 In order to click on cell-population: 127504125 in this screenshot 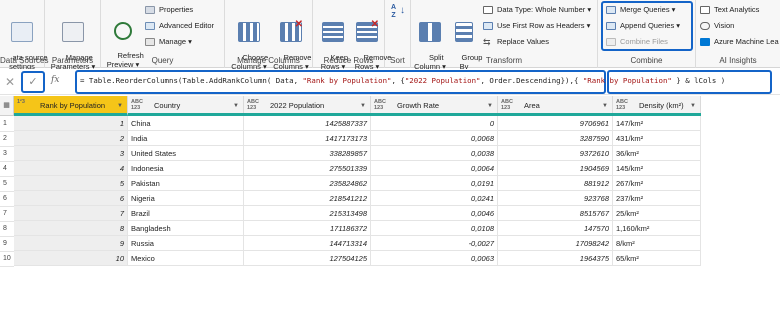, I will do `click(307, 258)`.